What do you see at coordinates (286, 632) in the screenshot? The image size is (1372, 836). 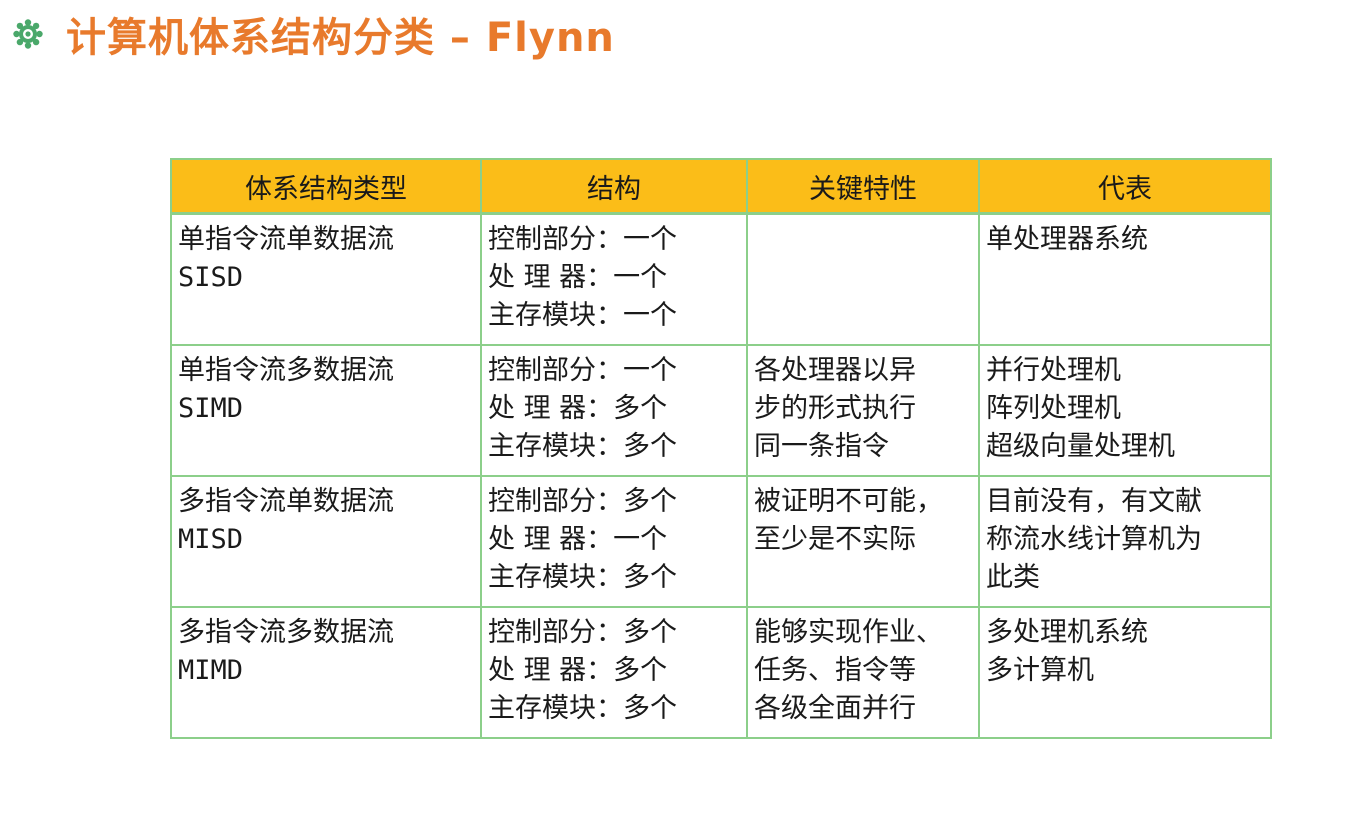 I see `type-name: 多指令流多数据流` at bounding box center [286, 632].